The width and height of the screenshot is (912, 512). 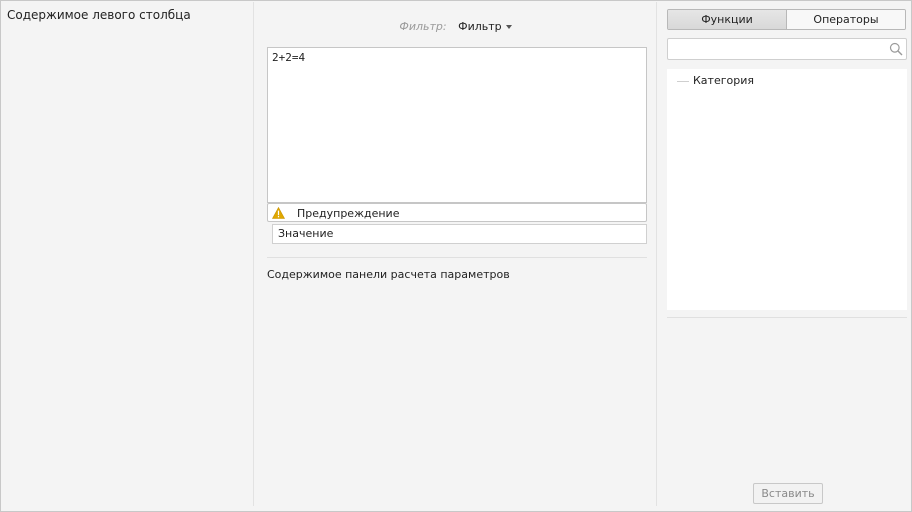 What do you see at coordinates (423, 26) in the screenshot?
I see `filter-label: Фильтр:` at bounding box center [423, 26].